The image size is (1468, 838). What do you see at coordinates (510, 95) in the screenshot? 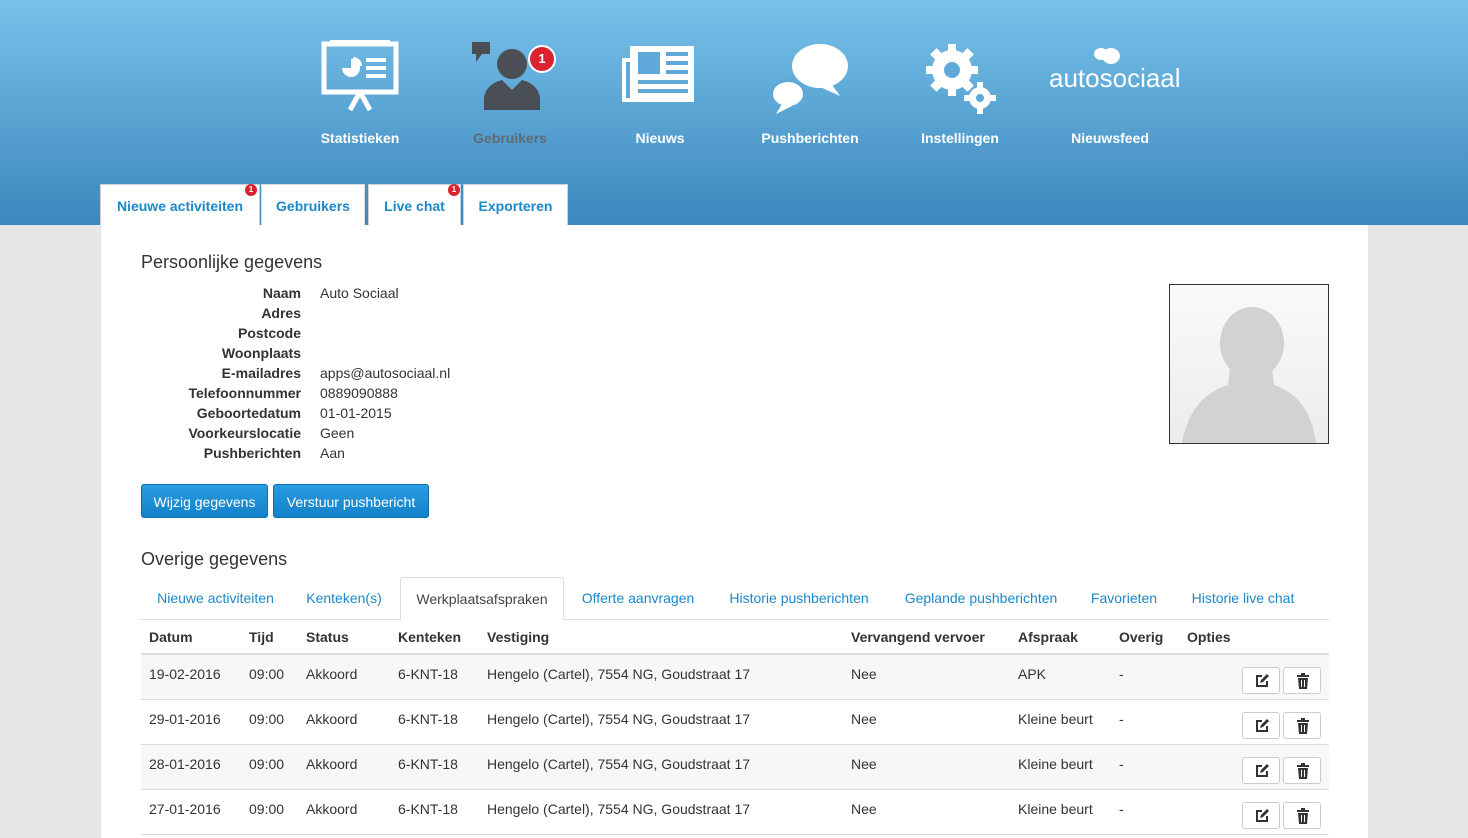
I see `nav-gebruikers: 1 Gebruikers` at bounding box center [510, 95].